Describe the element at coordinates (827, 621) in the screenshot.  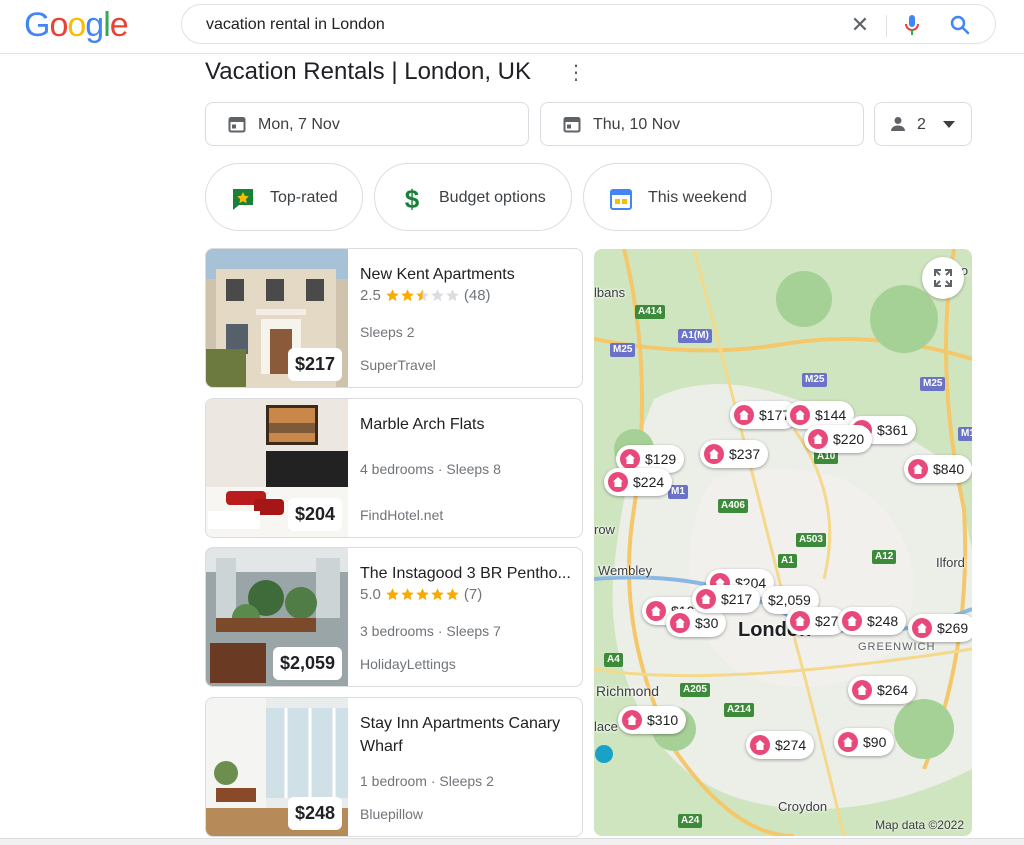
I see `pin-price: $27` at that location.